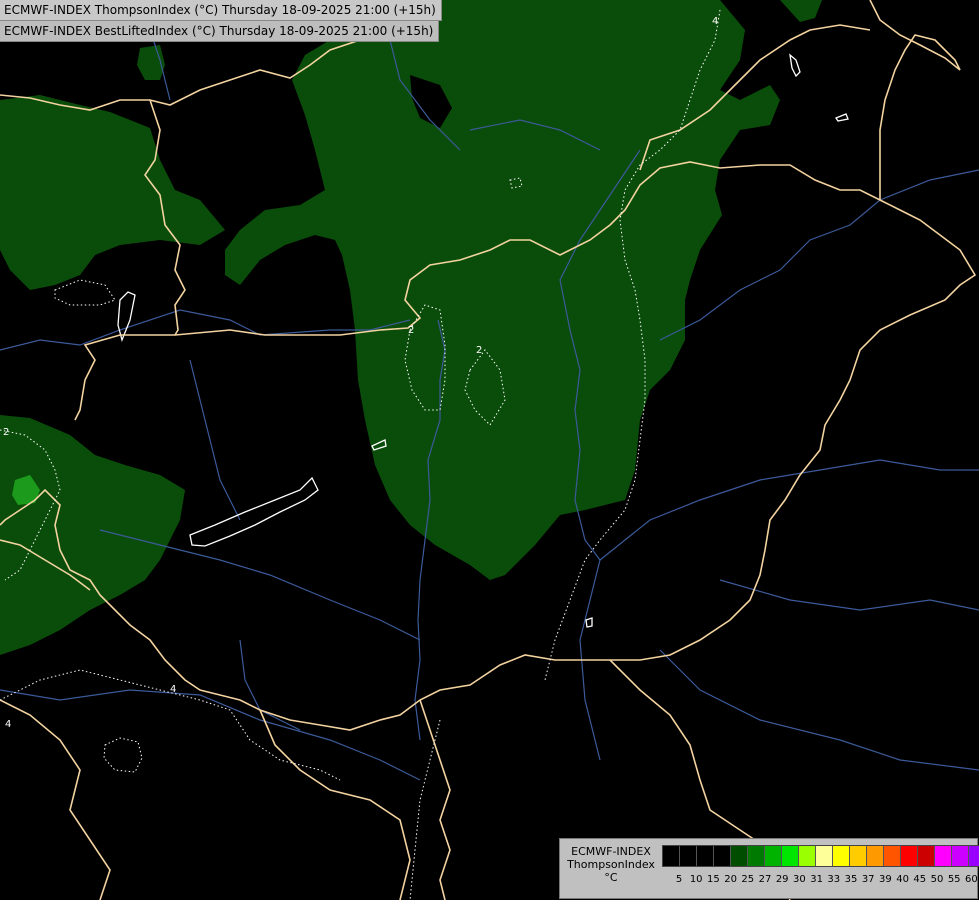 The image size is (979, 900). Describe the element at coordinates (765, 879) in the screenshot. I see `legend-tick: 27` at that location.